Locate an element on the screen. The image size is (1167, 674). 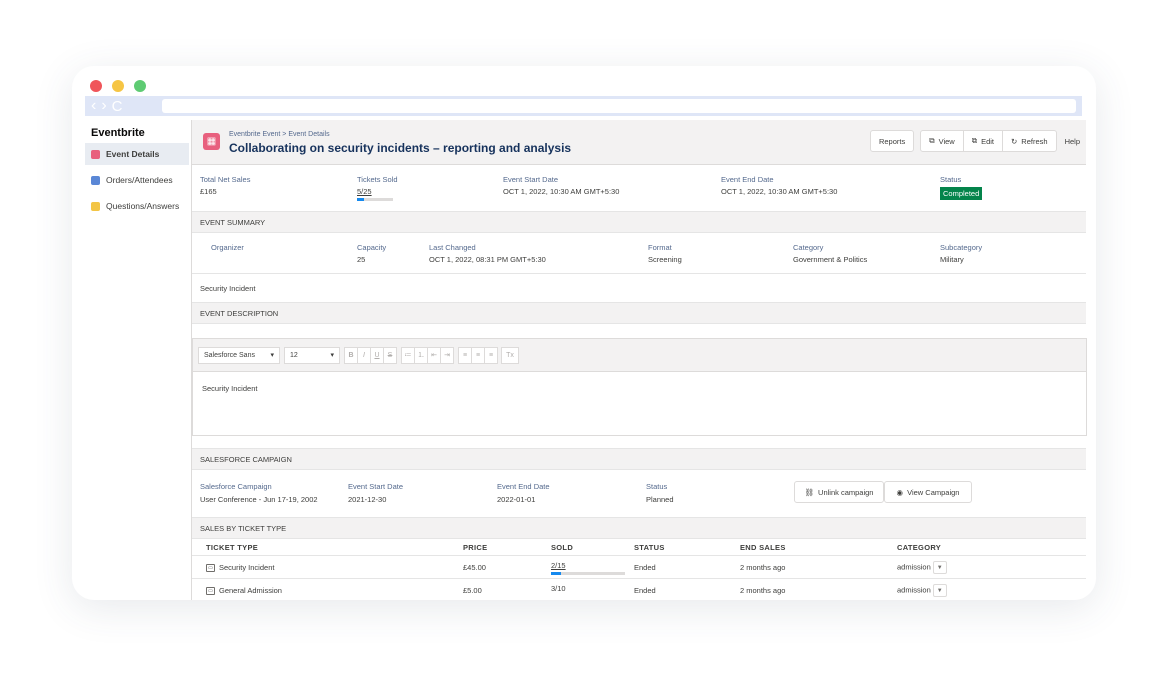
description-body: Security Incident is located at coordinates (639, 382).